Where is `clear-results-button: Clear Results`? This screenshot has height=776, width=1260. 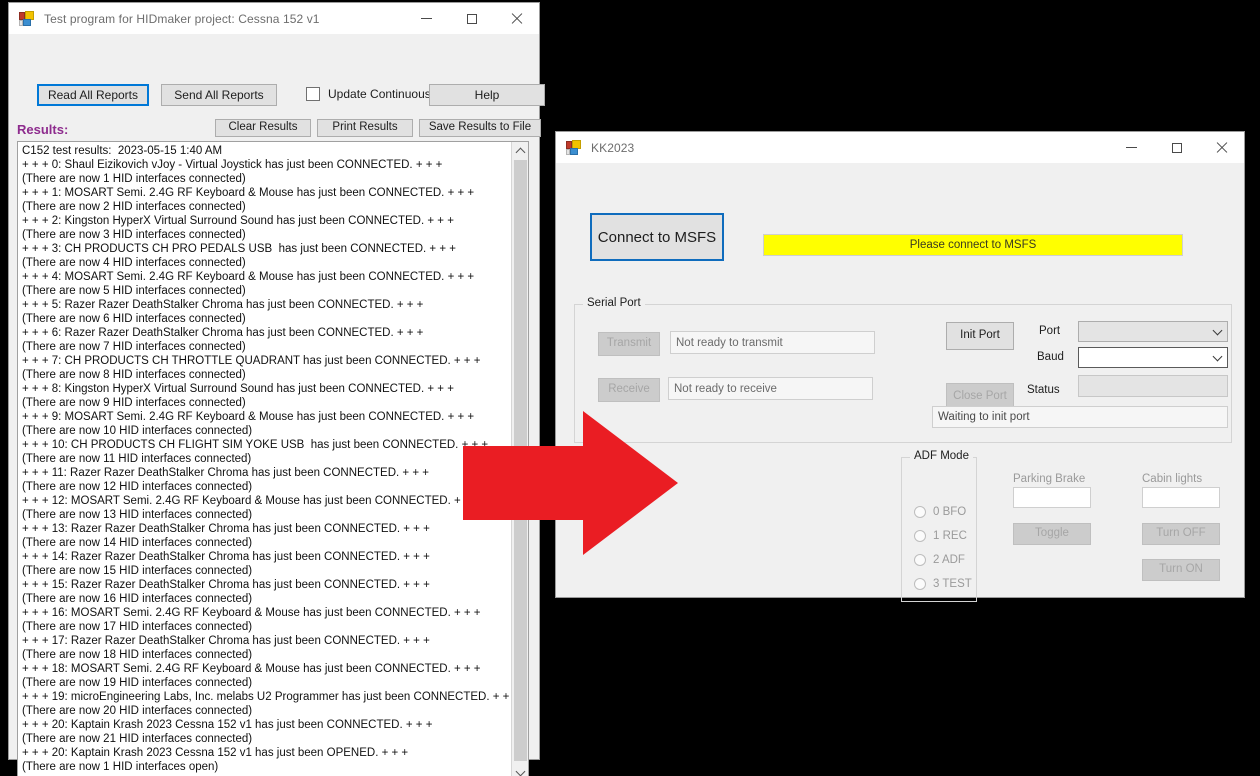
clear-results-button: Clear Results is located at coordinates (263, 128).